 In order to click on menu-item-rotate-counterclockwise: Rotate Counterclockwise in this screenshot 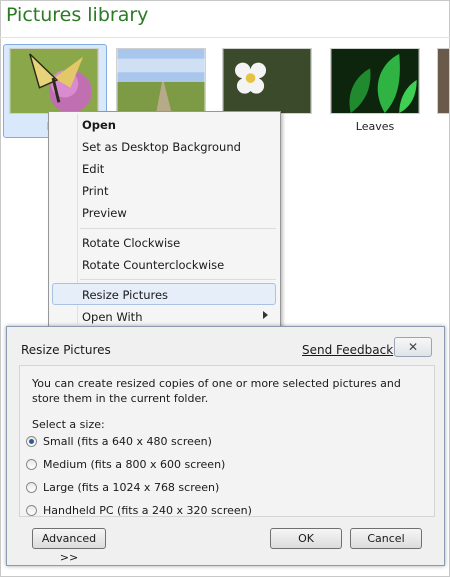, I will do `click(153, 265)`.